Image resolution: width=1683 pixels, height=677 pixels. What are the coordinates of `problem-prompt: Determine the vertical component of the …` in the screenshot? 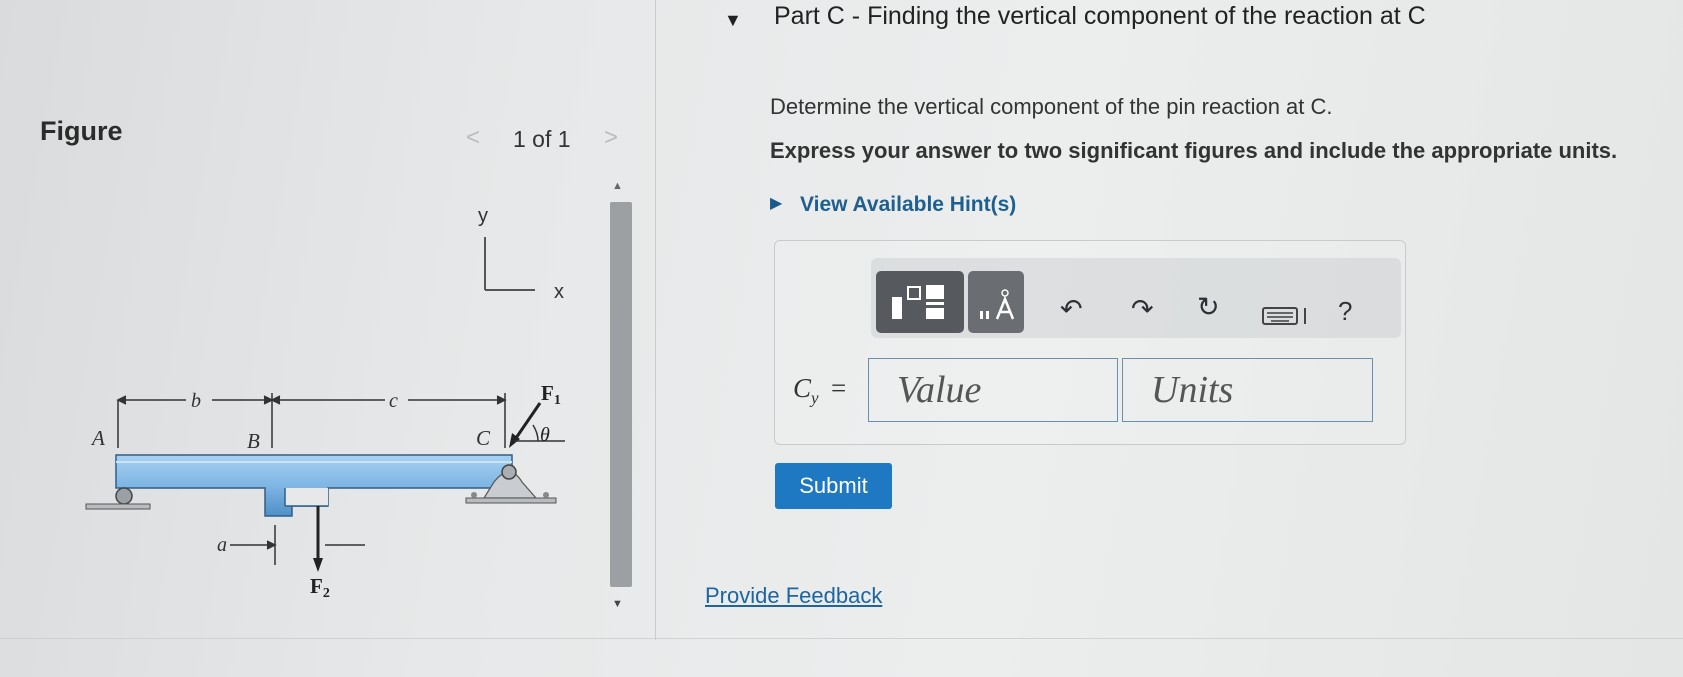 It's located at (1051, 106).